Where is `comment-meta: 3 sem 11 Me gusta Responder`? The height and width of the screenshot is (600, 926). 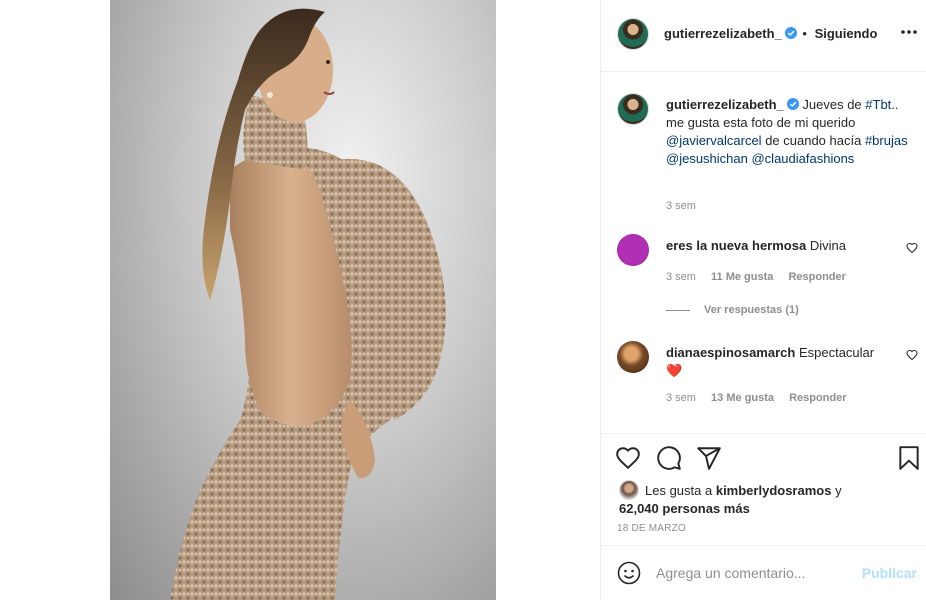 comment-meta: 3 sem 11 Me gusta Responder is located at coordinates (762, 277).